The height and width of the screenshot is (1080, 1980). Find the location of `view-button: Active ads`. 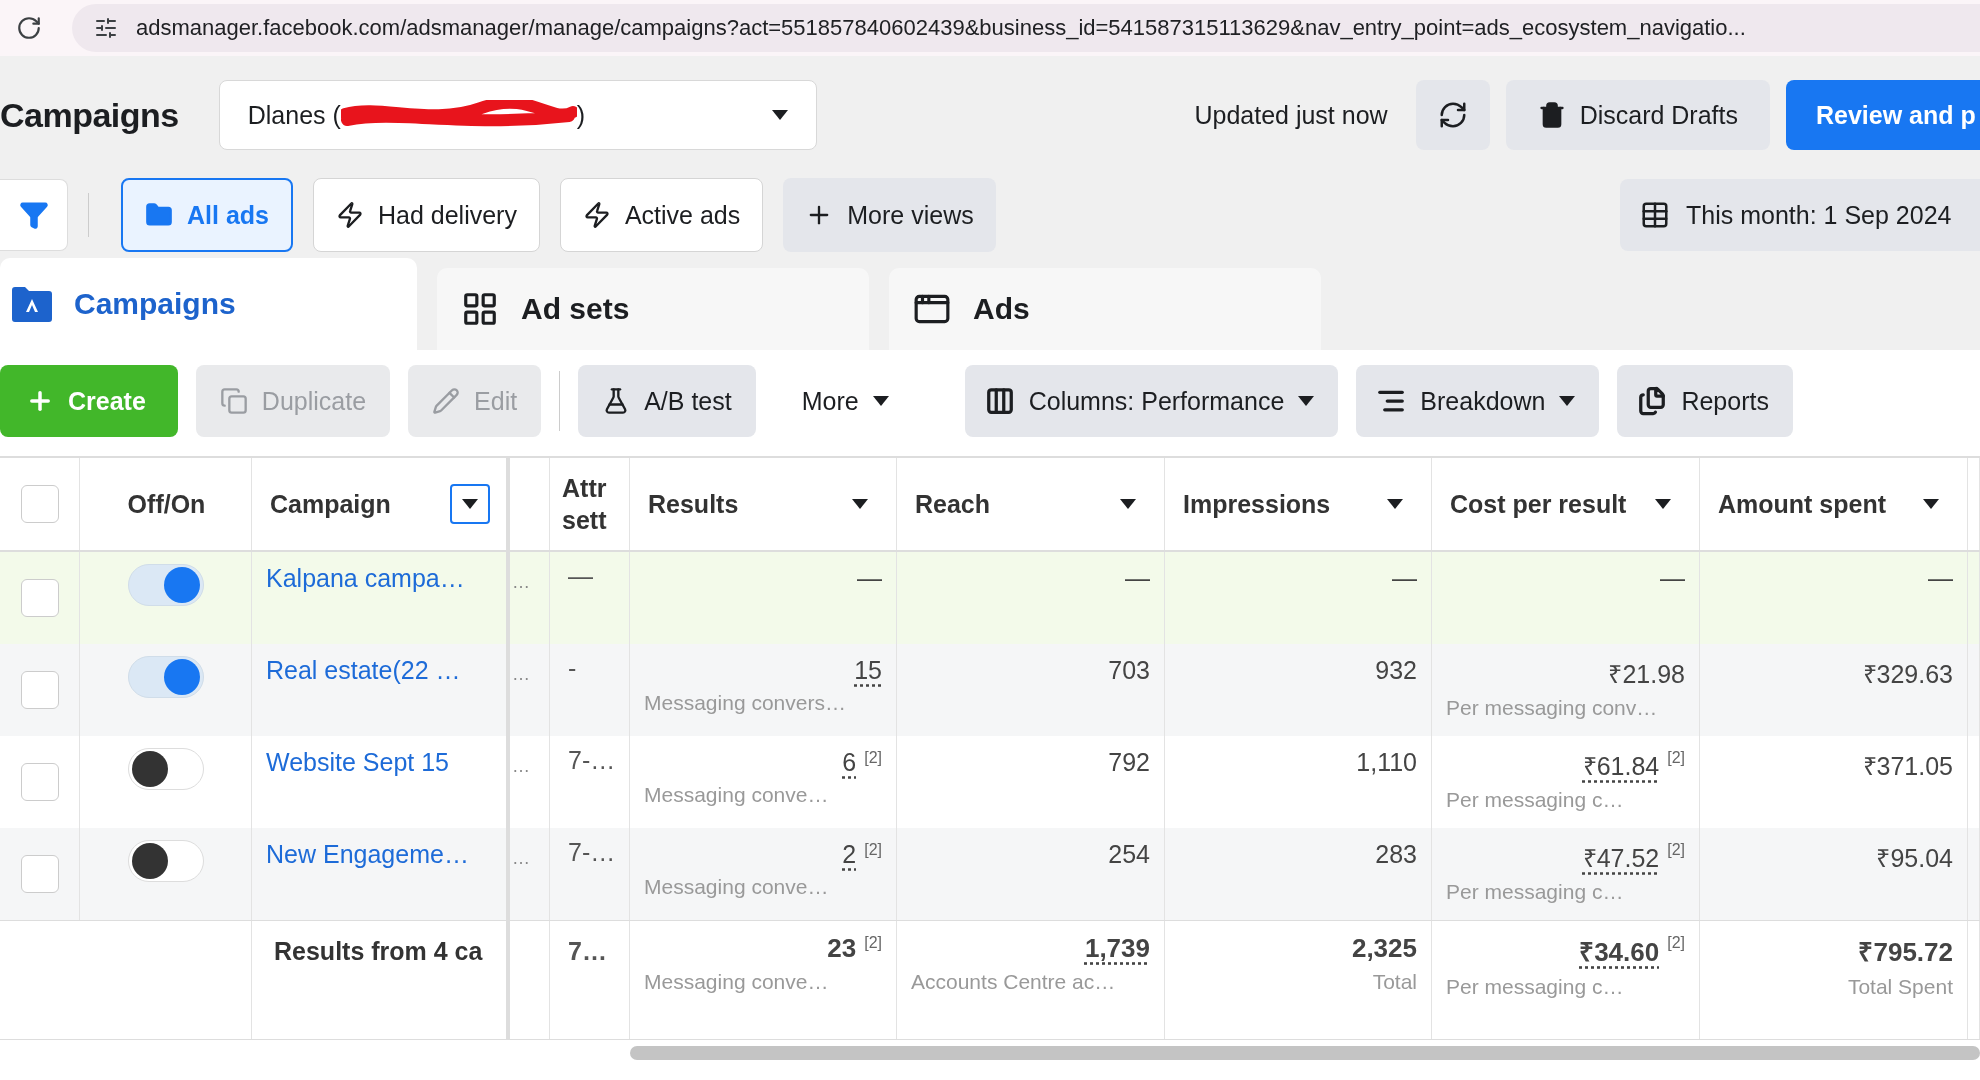

view-button: Active ads is located at coordinates (661, 215).